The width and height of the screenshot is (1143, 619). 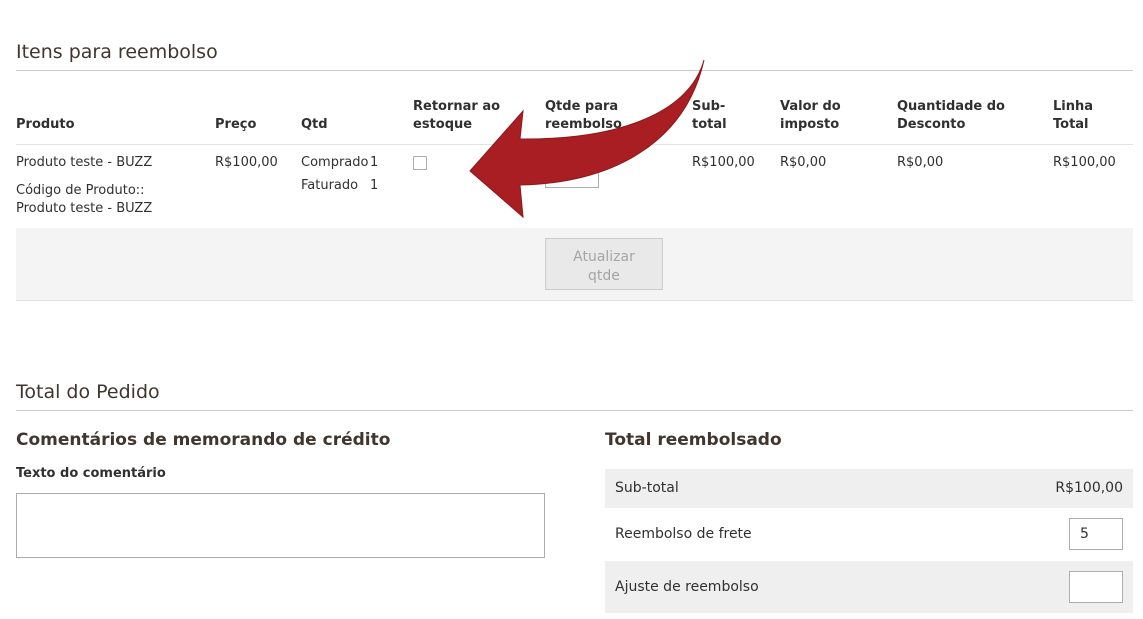 I want to click on header-discount-amount-line1: Quantidade do, so click(x=951, y=106).